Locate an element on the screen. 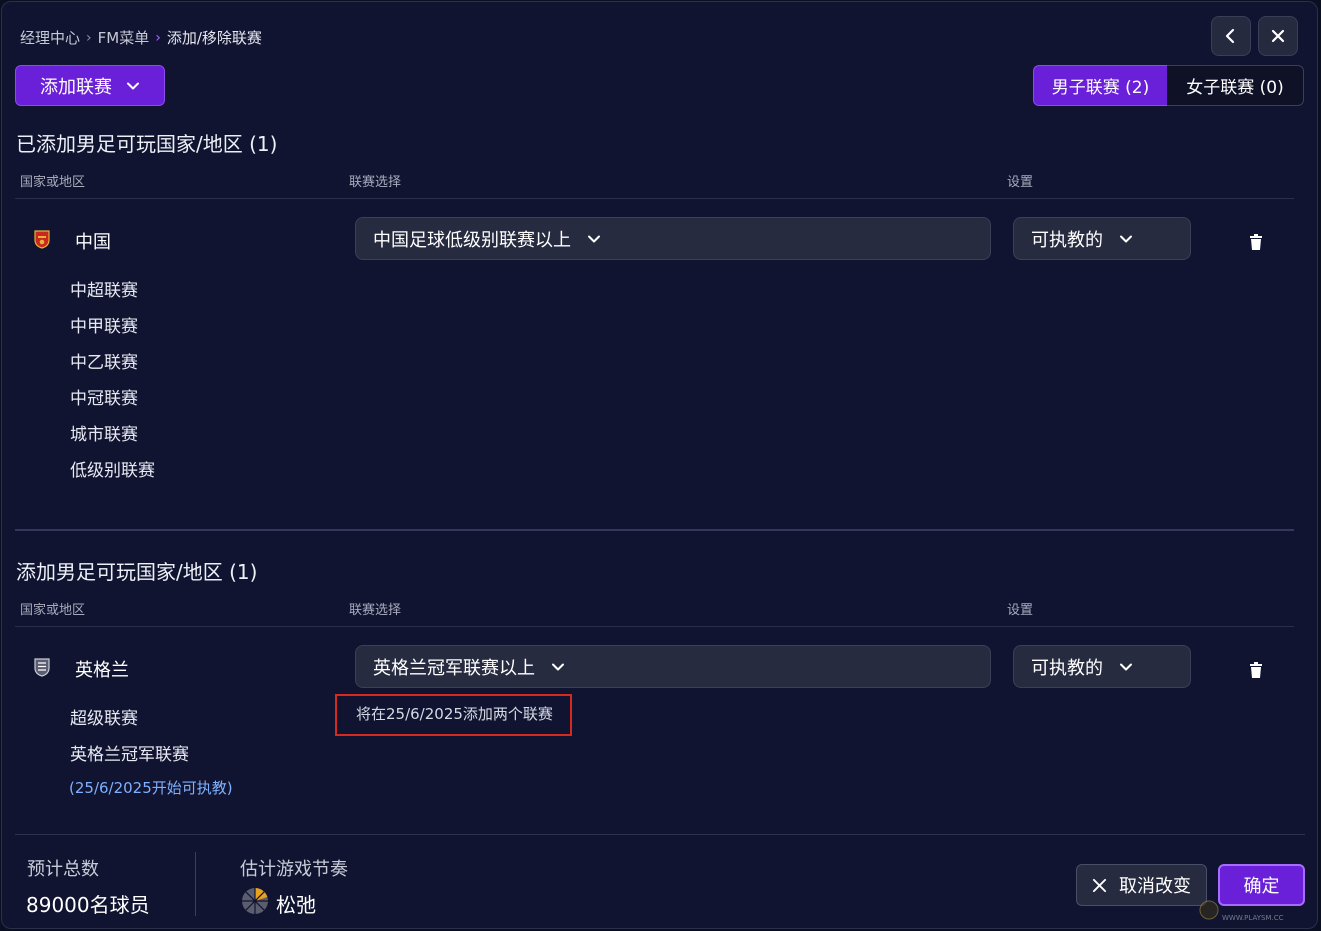 This screenshot has width=1321, height=931. coachable-date-note: (25/6/2025开始可执教) is located at coordinates (151, 788).